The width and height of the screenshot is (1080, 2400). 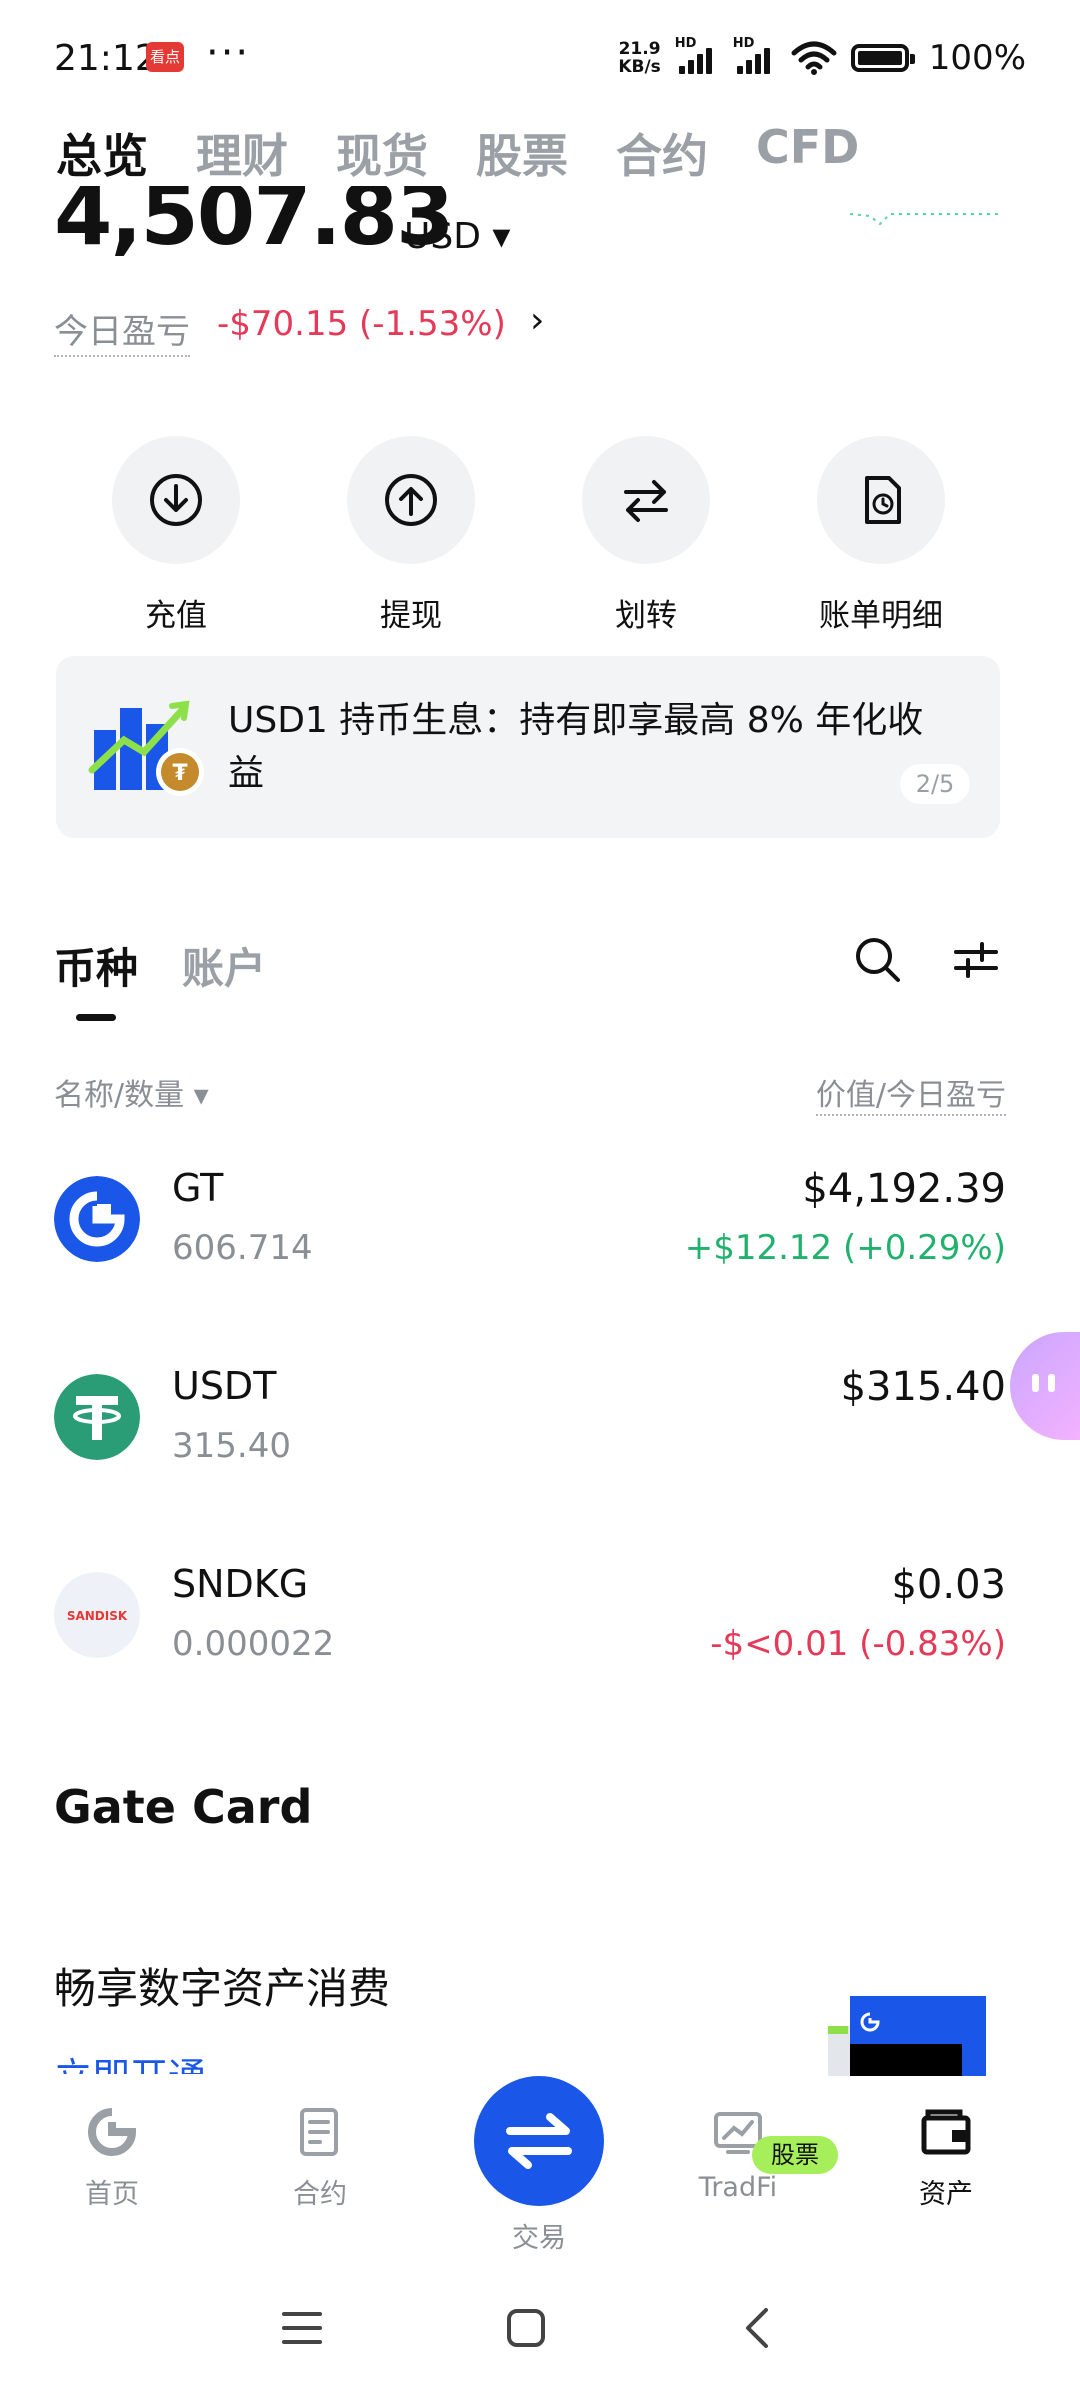 I want to click on statement-icon, so click(x=883, y=500).